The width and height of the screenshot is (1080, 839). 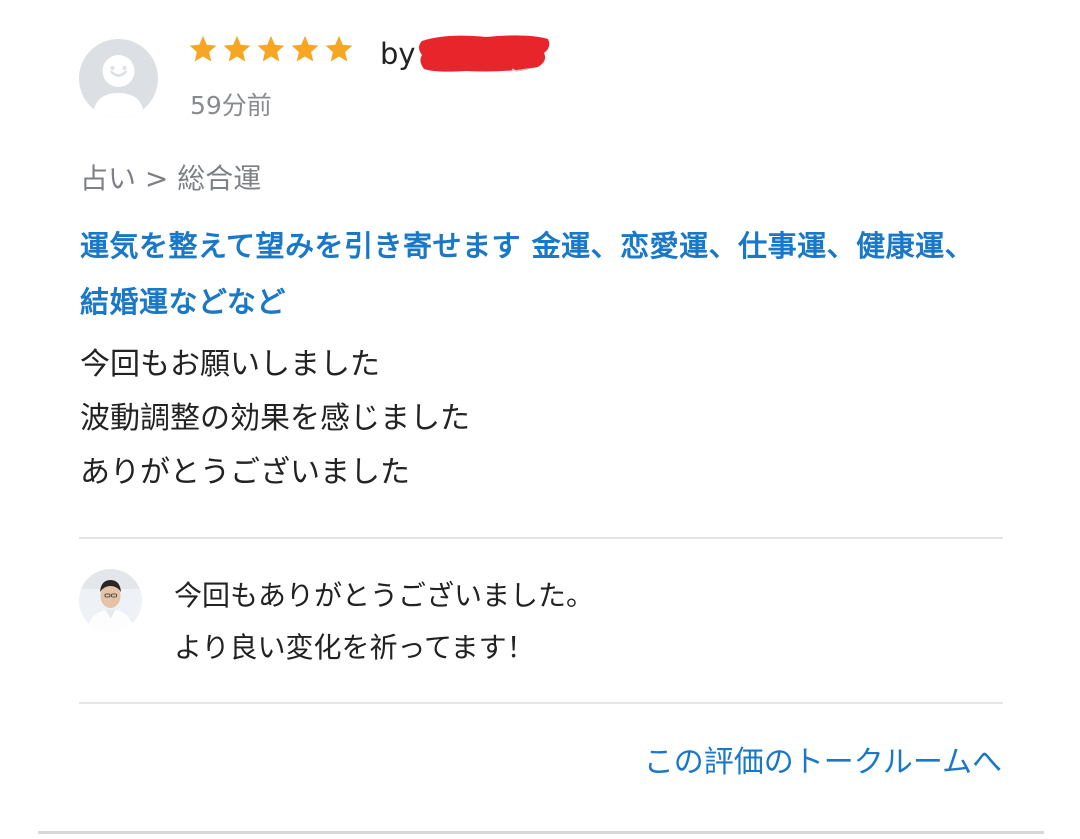 I want to click on redaction-mark, so click(x=484, y=53).